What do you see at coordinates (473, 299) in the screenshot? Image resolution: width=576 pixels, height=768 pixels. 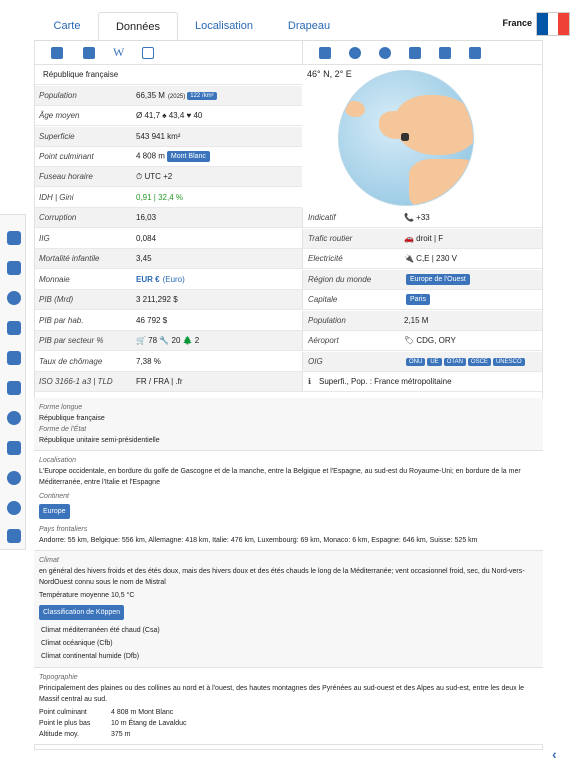 I see `row-value: Paris` at bounding box center [473, 299].